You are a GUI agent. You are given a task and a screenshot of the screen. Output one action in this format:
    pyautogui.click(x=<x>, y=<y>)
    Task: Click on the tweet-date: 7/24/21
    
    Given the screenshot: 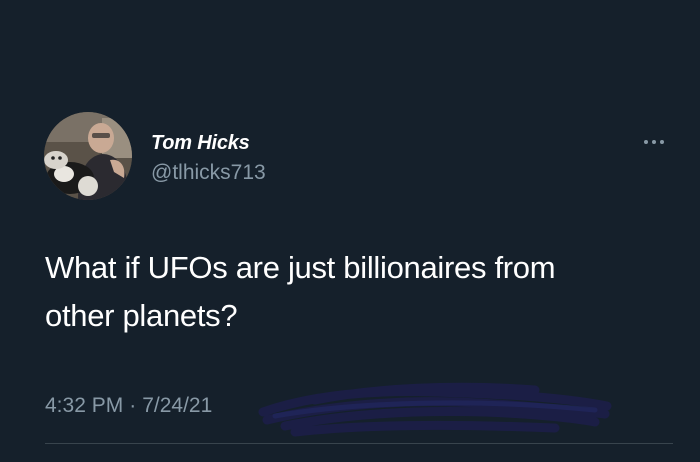 What is the action you would take?
    pyautogui.click(x=177, y=405)
    